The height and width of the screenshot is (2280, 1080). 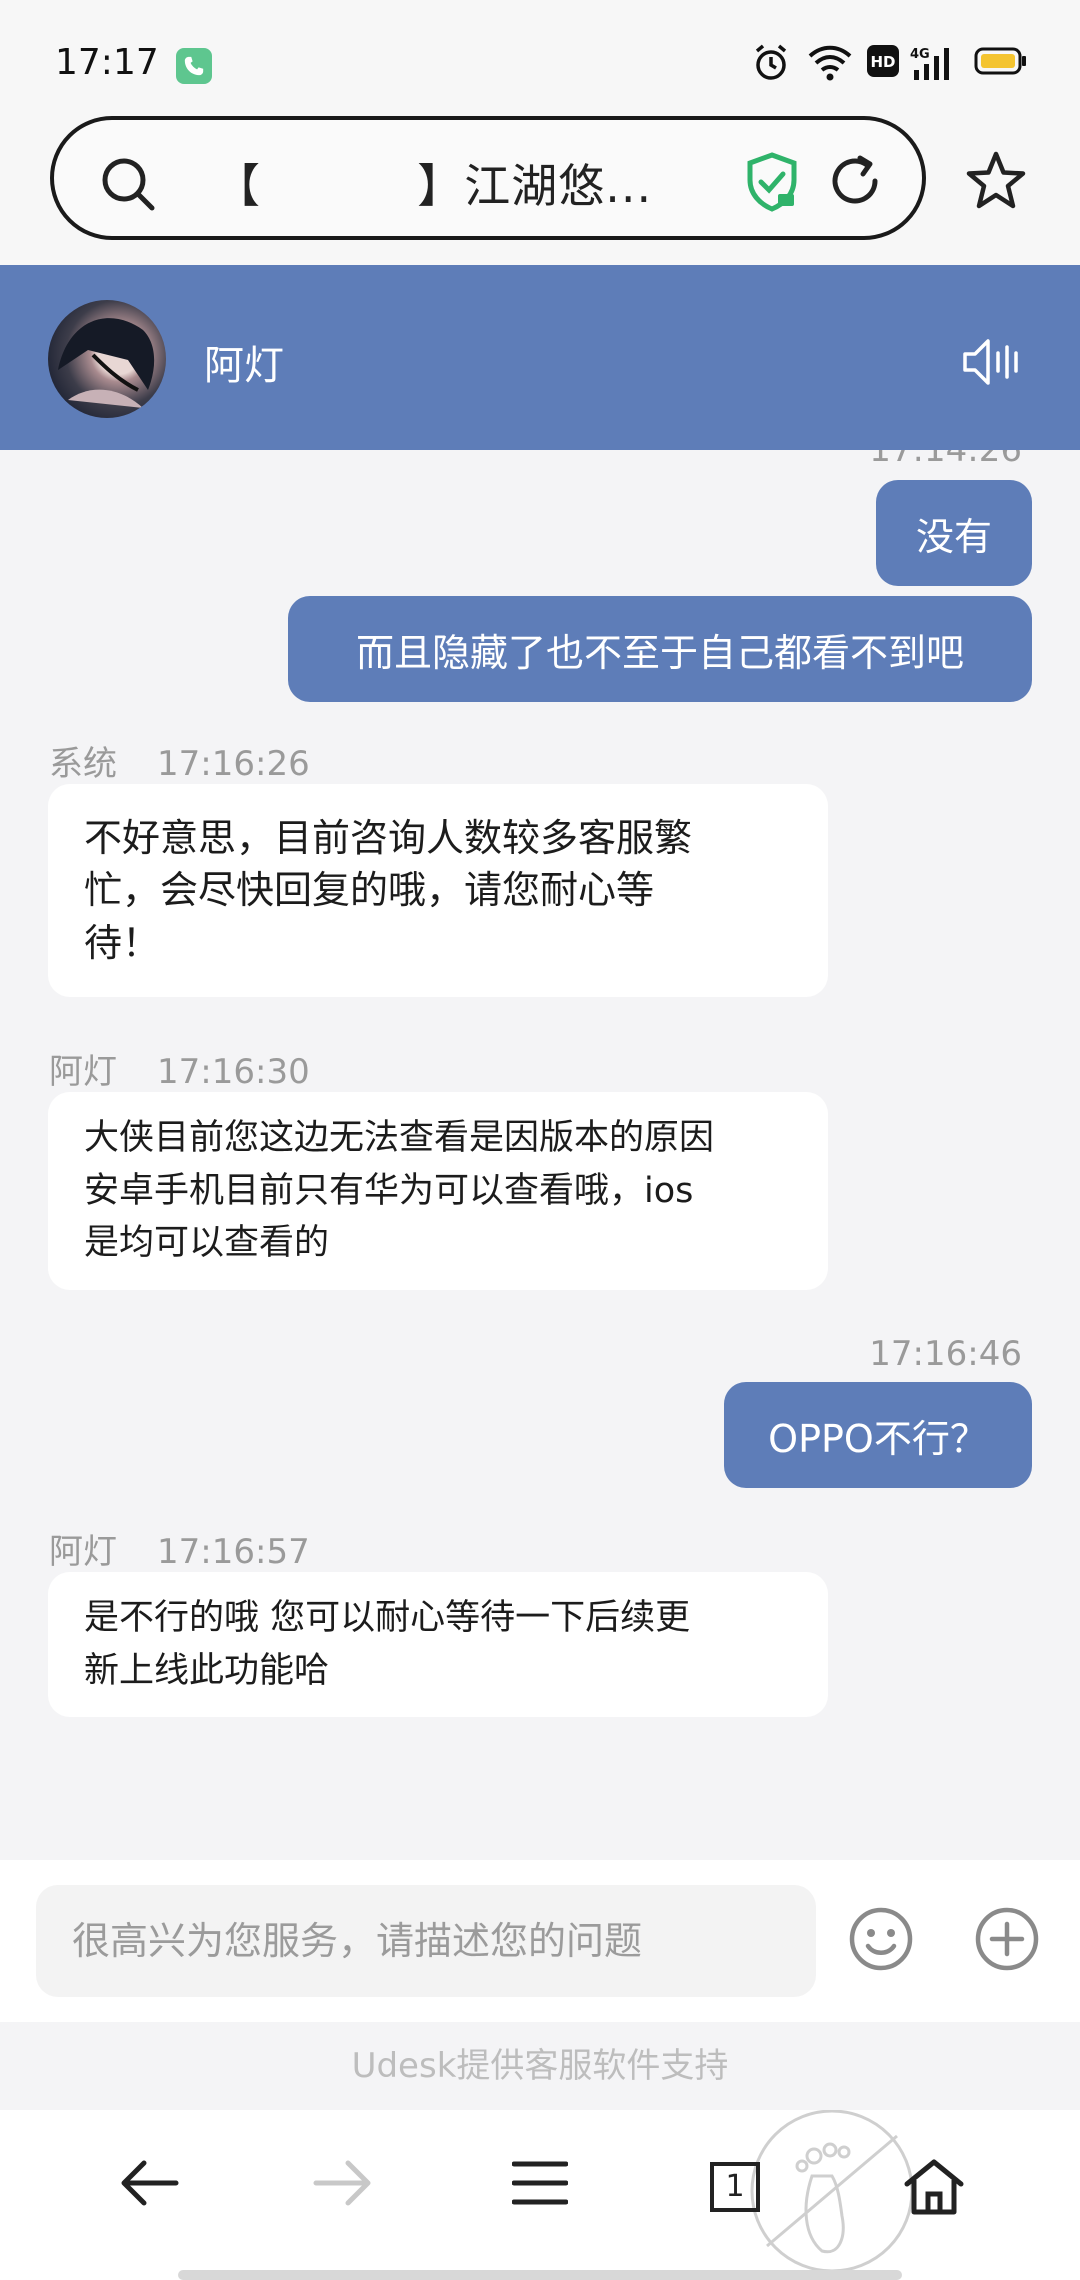 I want to click on speaker-icon, so click(x=991, y=362).